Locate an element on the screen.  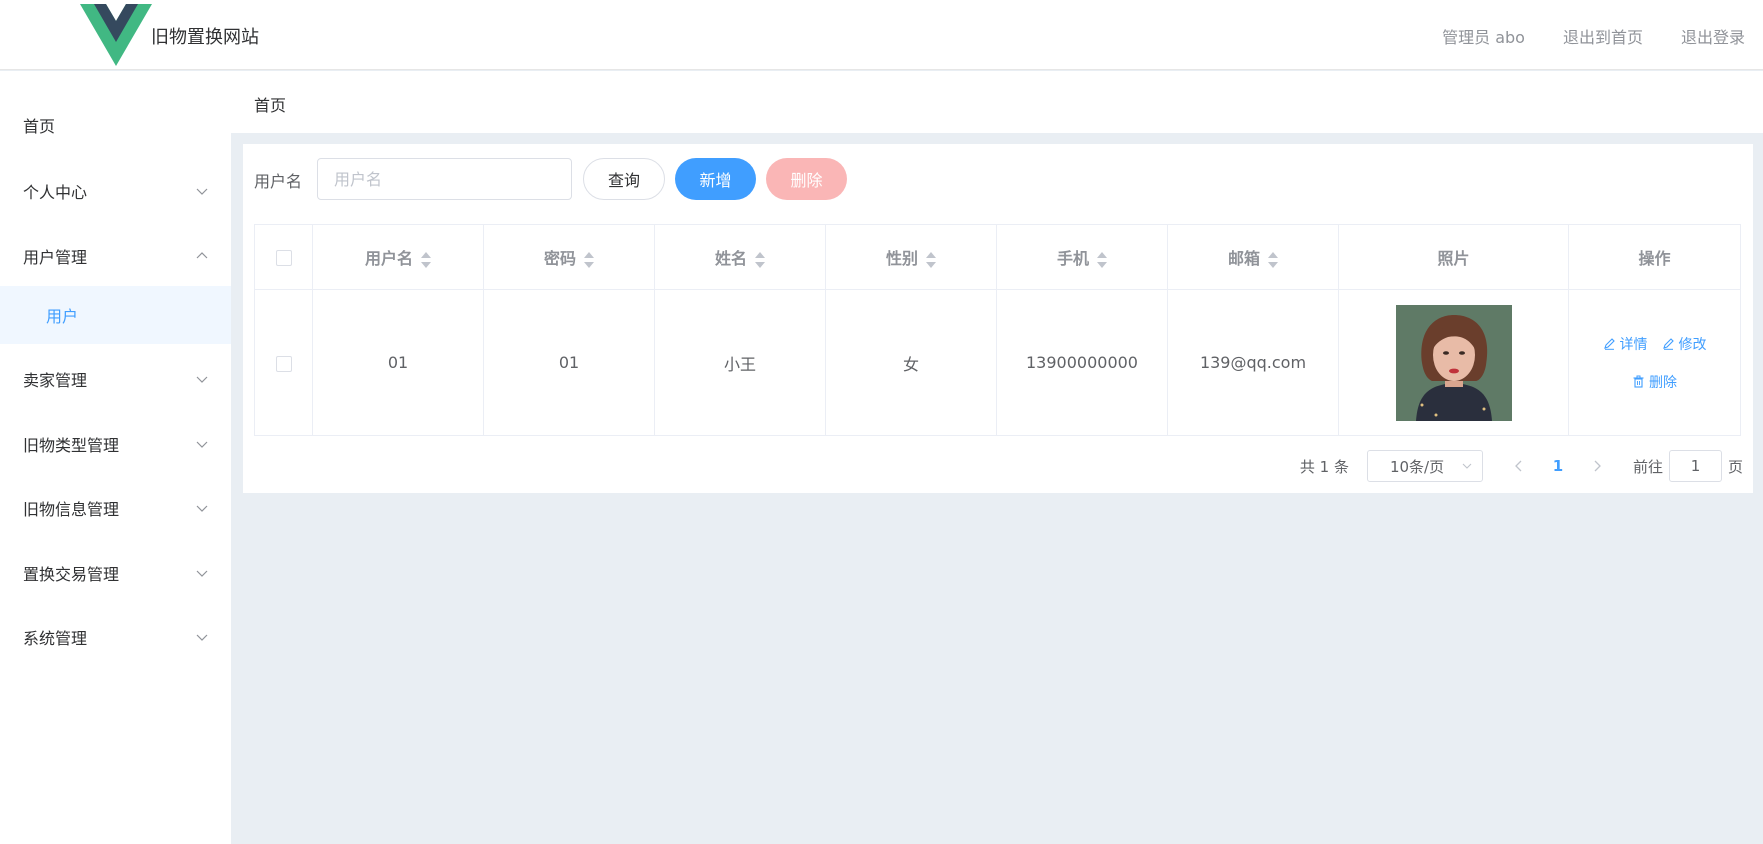
column-label: 姓名 is located at coordinates (730, 258).